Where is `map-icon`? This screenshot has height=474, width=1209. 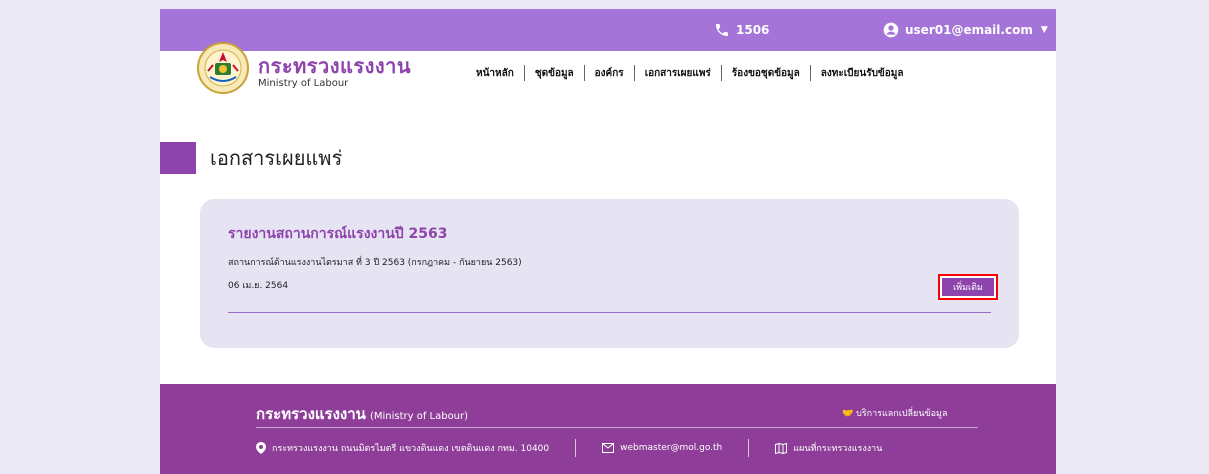
map-icon is located at coordinates (781, 448).